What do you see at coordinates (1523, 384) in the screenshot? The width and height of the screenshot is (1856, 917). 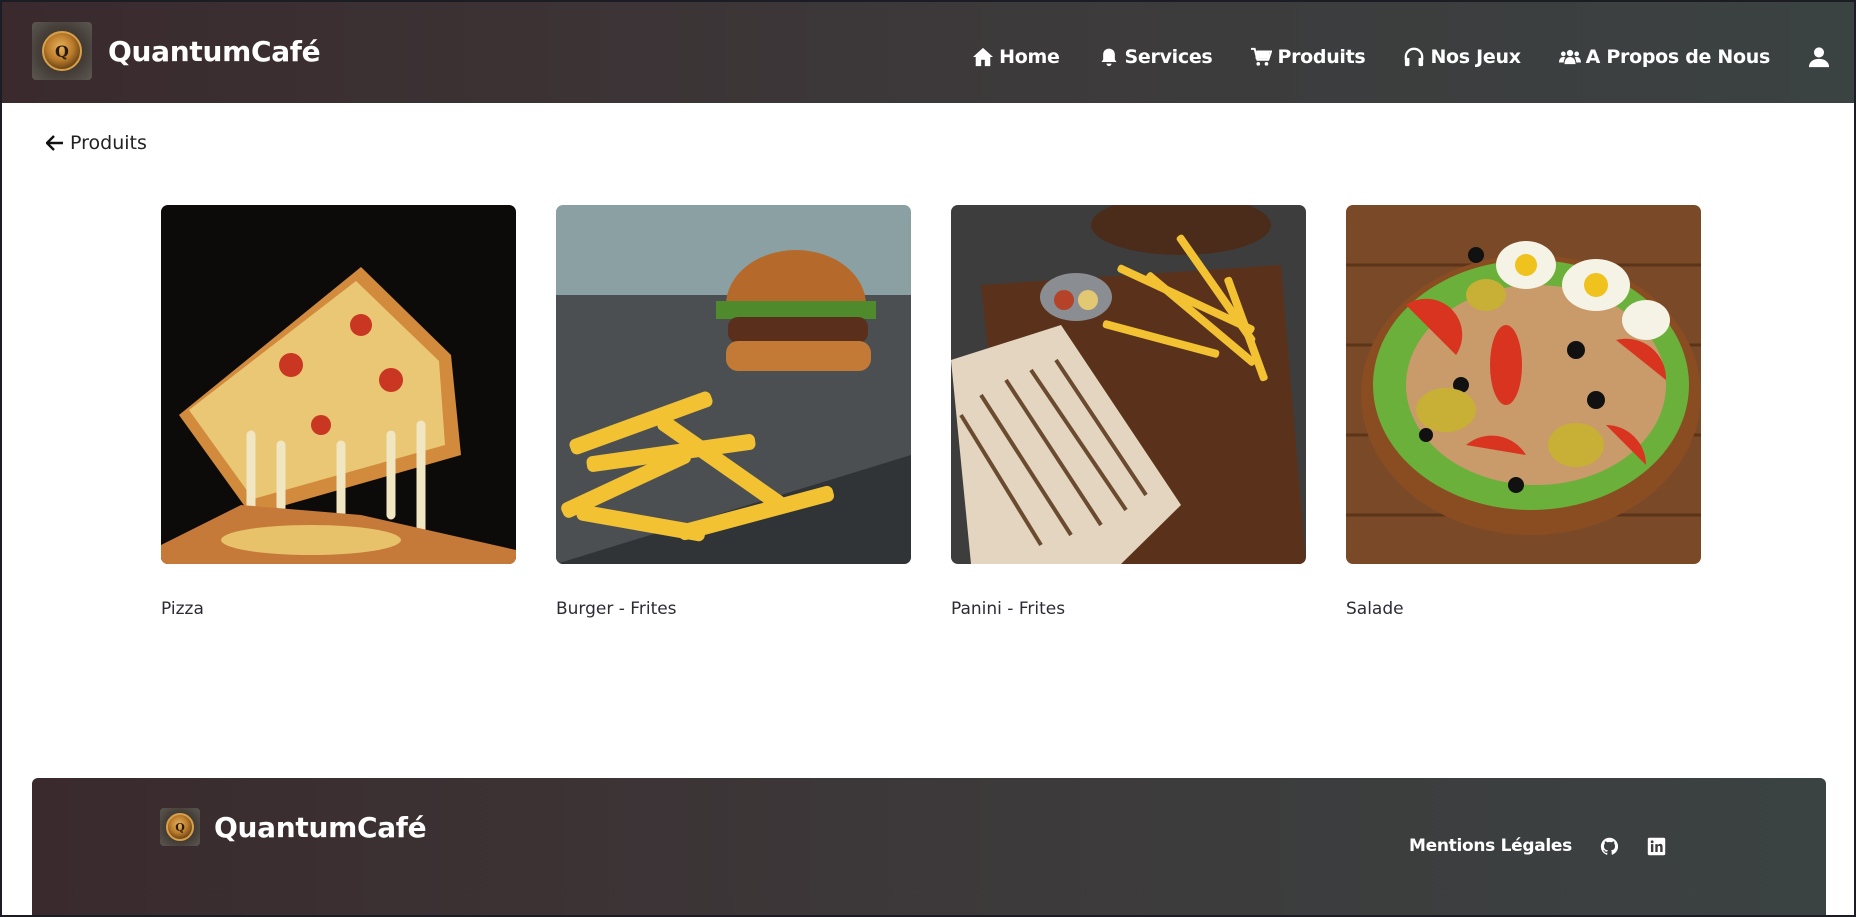 I see `product-image-salade` at bounding box center [1523, 384].